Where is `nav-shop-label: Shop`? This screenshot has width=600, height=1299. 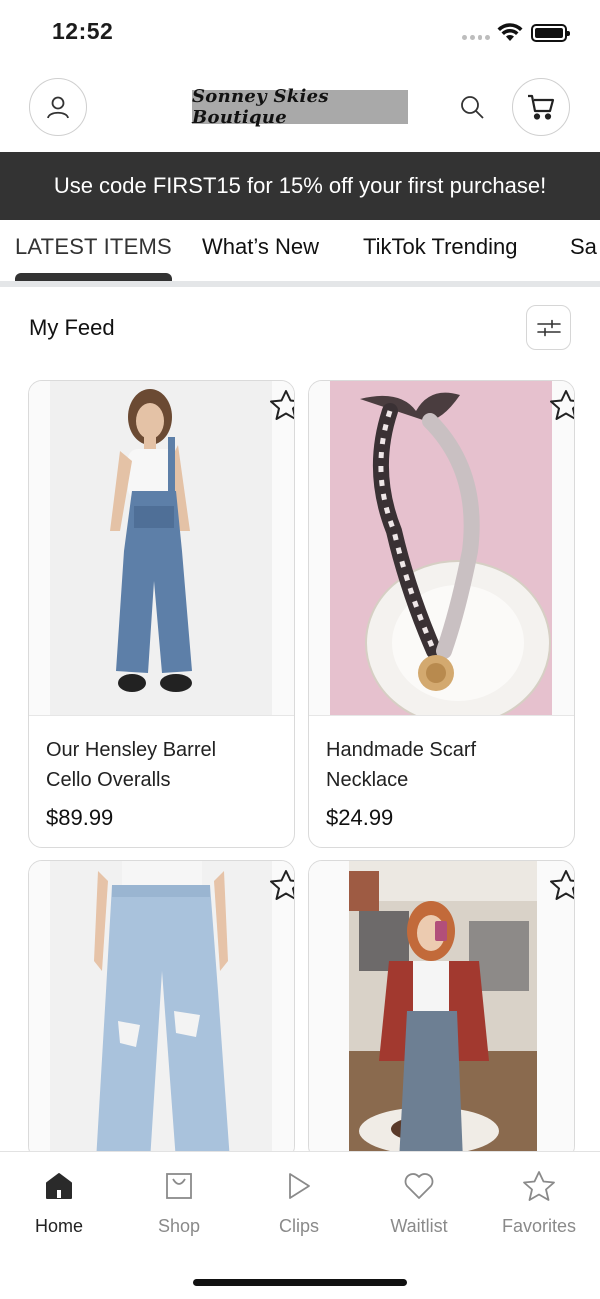
nav-shop-label: Shop is located at coordinates (179, 1226).